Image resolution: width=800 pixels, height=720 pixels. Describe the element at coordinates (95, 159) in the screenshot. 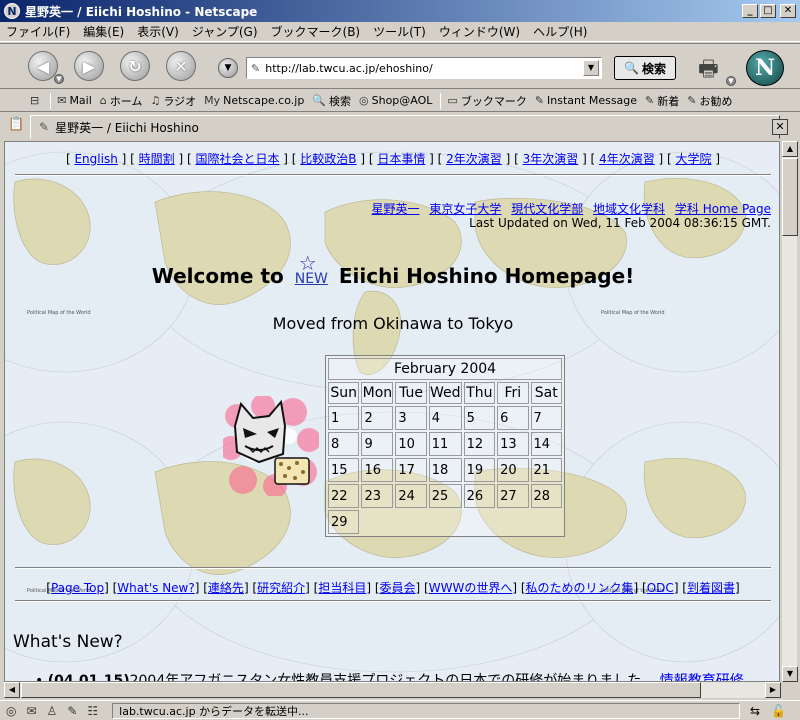

I see `link-english: English` at that location.